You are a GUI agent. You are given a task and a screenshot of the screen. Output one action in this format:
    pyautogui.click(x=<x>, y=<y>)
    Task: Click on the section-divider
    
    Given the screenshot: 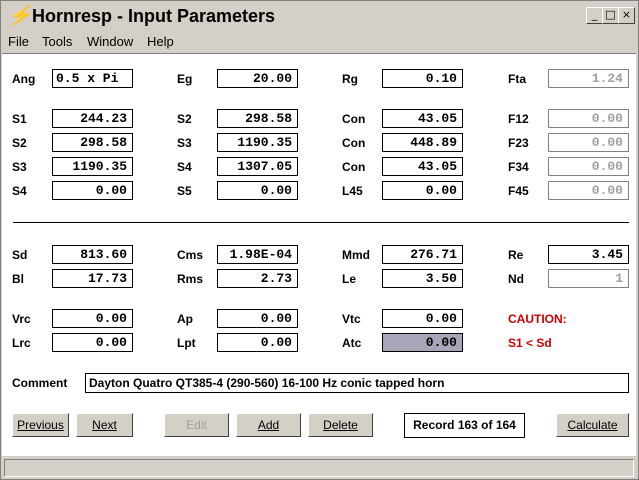 What is the action you would take?
    pyautogui.click(x=321, y=222)
    